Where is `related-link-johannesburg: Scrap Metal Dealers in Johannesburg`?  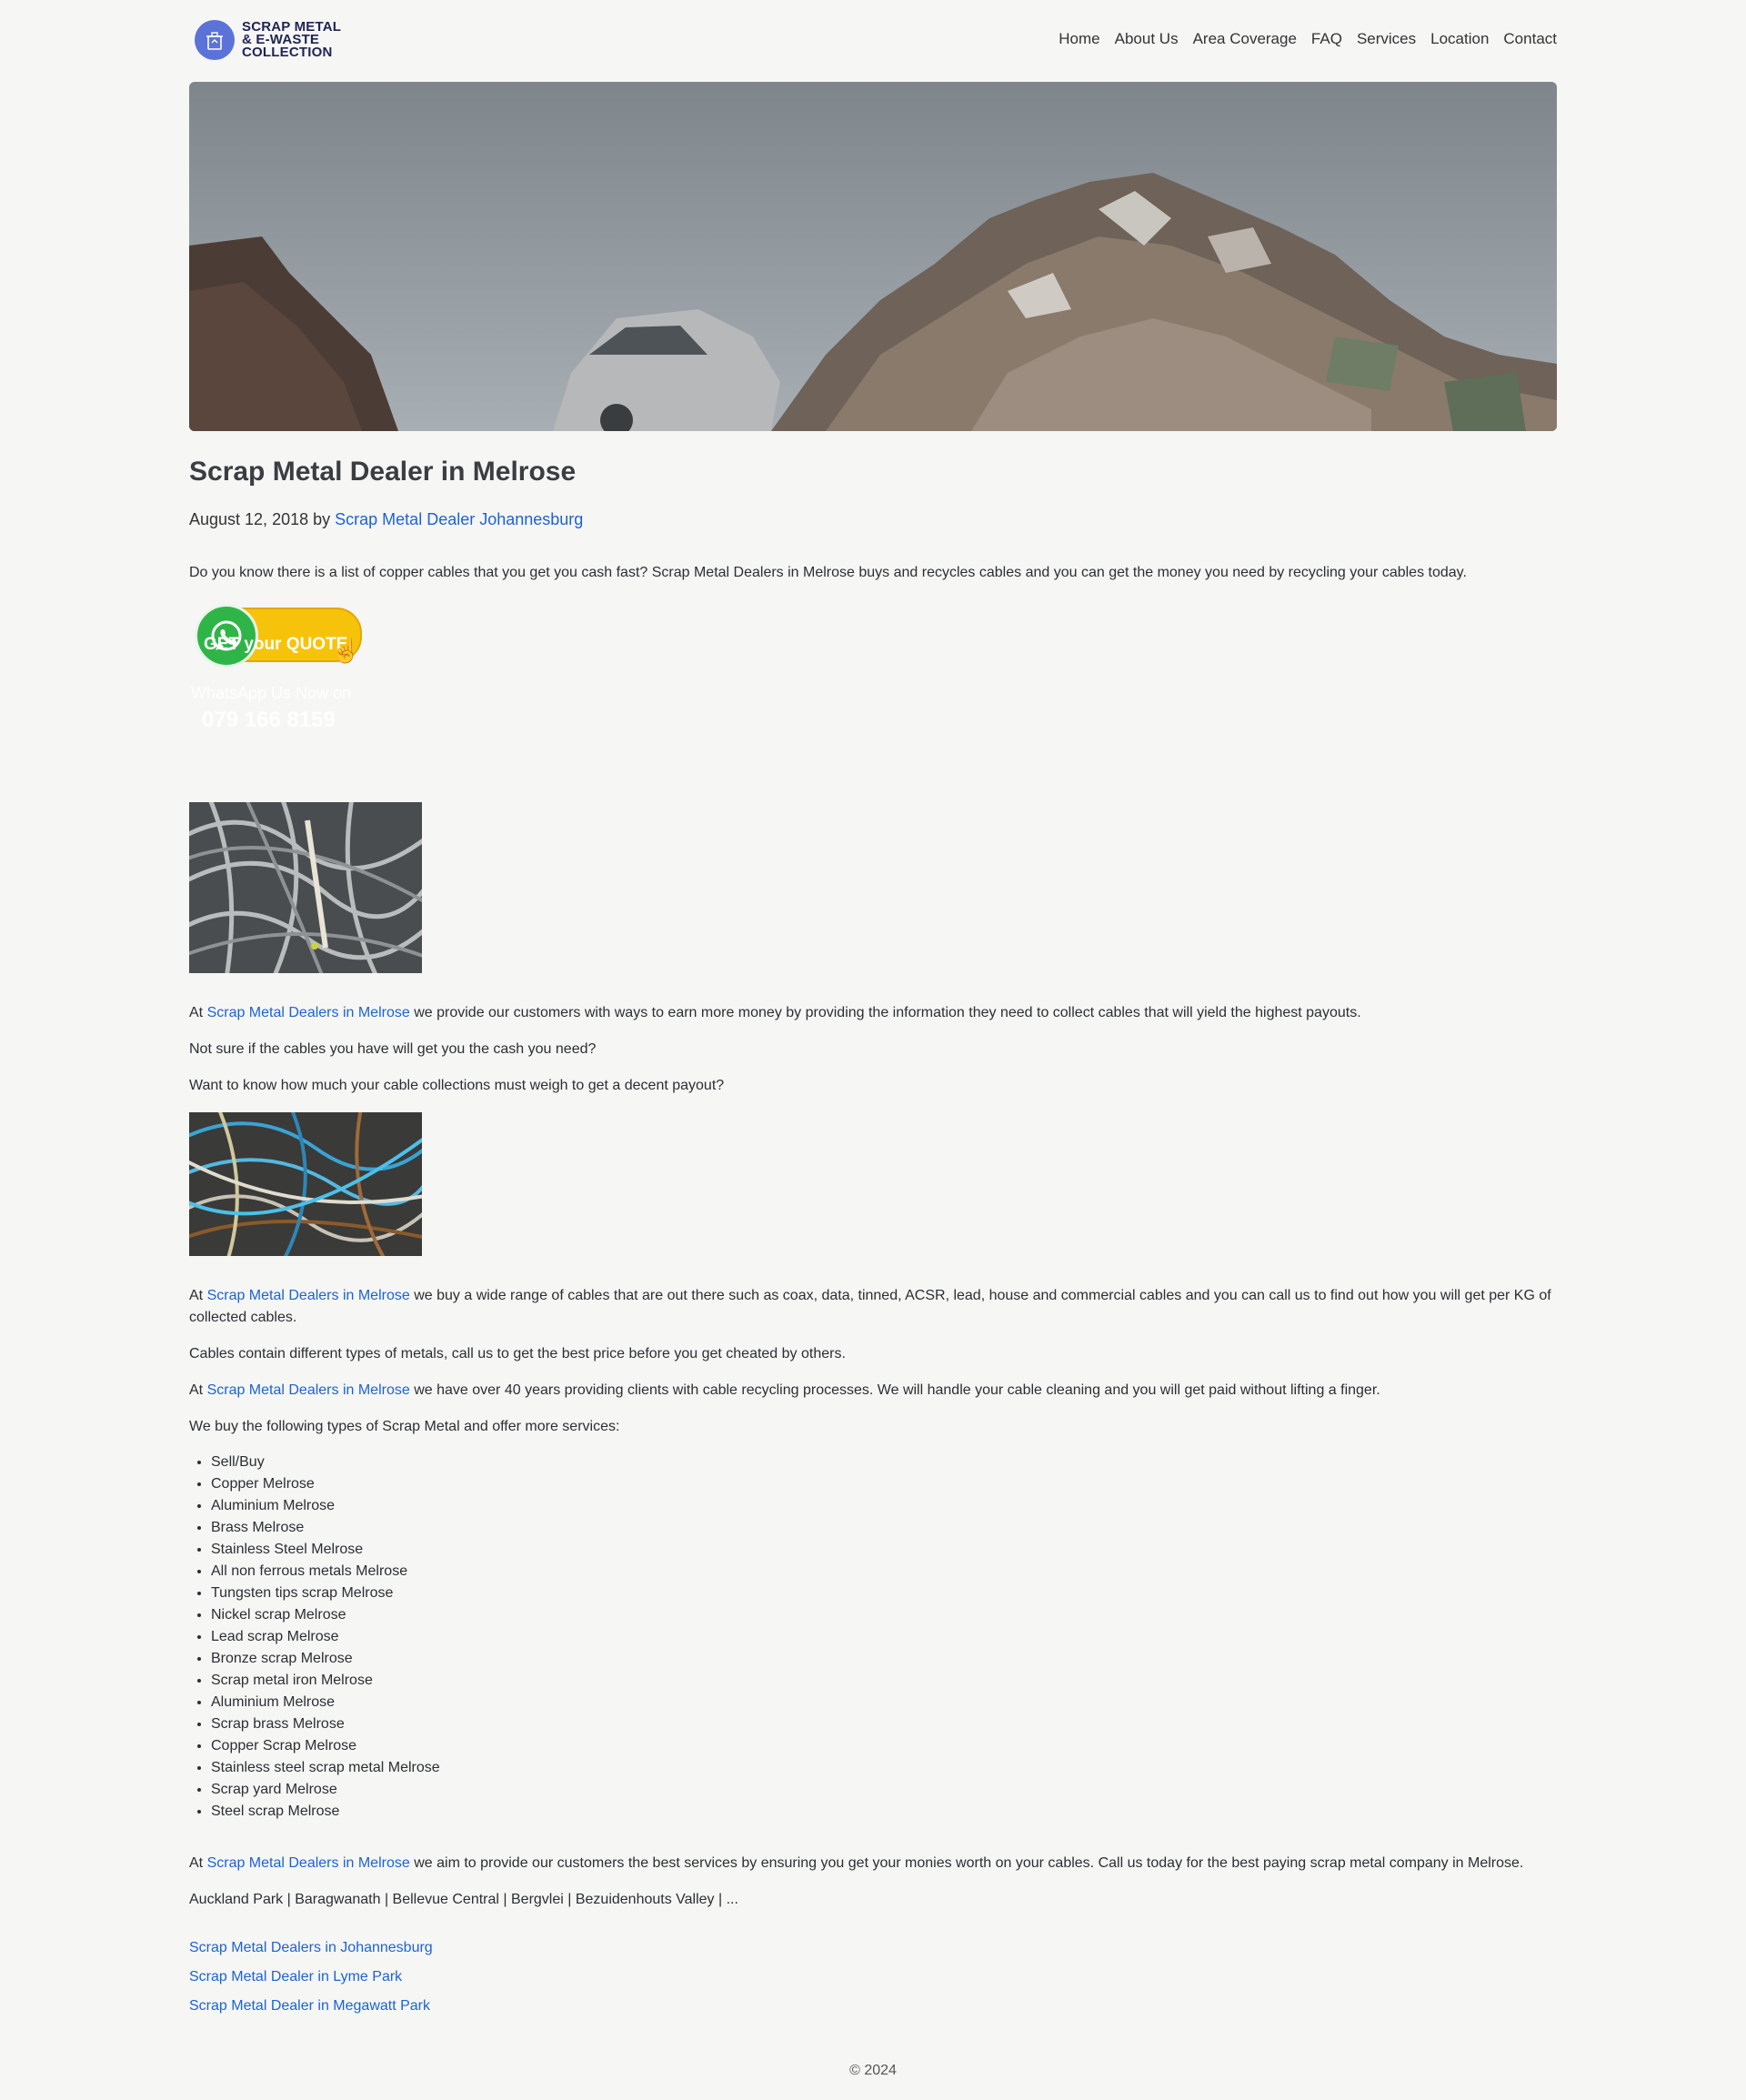 related-link-johannesburg: Scrap Metal Dealers in Johannesburg is located at coordinates (311, 1948).